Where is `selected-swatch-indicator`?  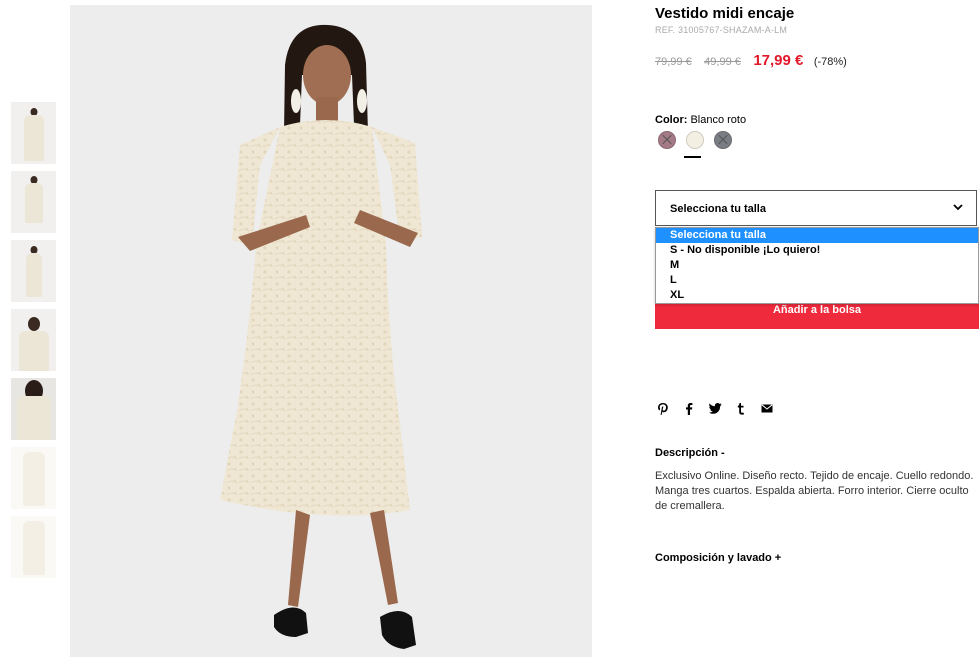 selected-swatch-indicator is located at coordinates (692, 157).